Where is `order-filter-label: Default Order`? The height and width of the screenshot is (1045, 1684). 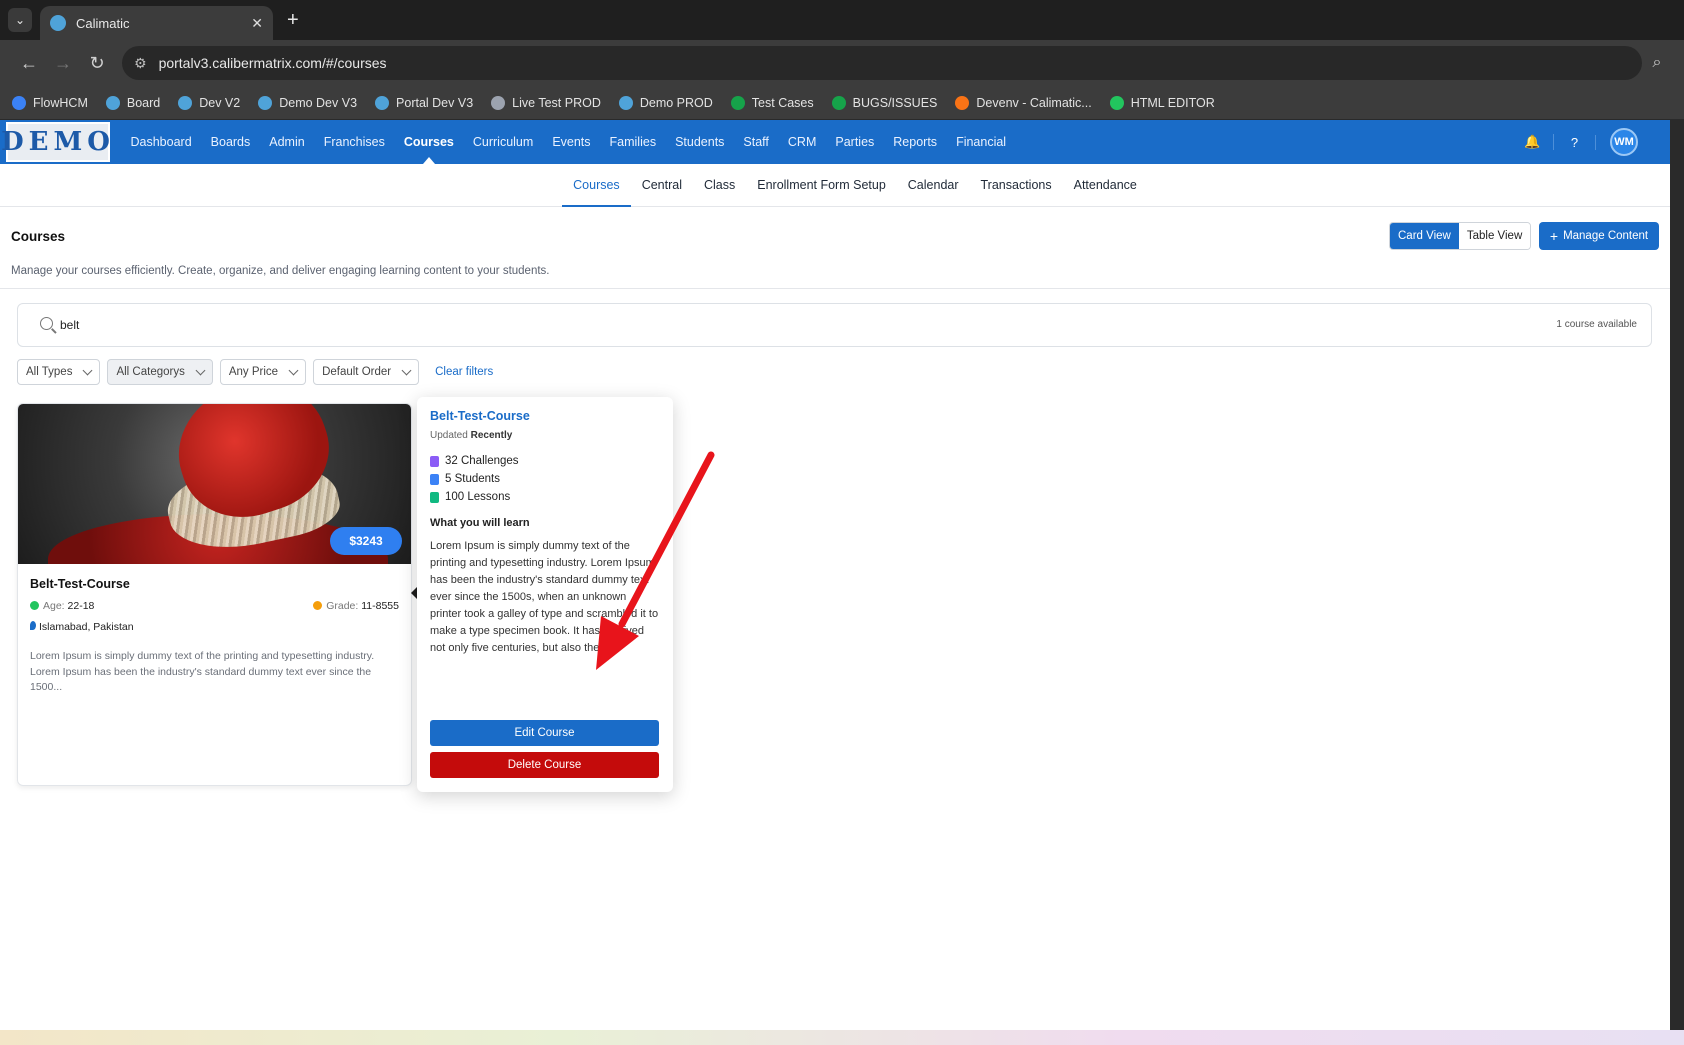
order-filter-label: Default Order is located at coordinates (357, 372).